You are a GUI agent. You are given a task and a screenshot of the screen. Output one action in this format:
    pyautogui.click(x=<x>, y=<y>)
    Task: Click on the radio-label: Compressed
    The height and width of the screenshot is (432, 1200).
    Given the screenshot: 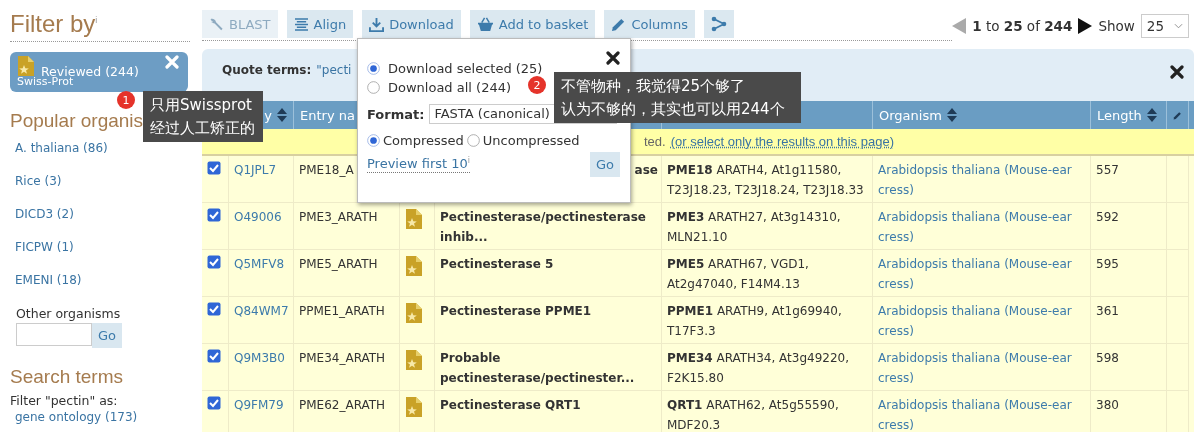 What is the action you would take?
    pyautogui.click(x=423, y=140)
    